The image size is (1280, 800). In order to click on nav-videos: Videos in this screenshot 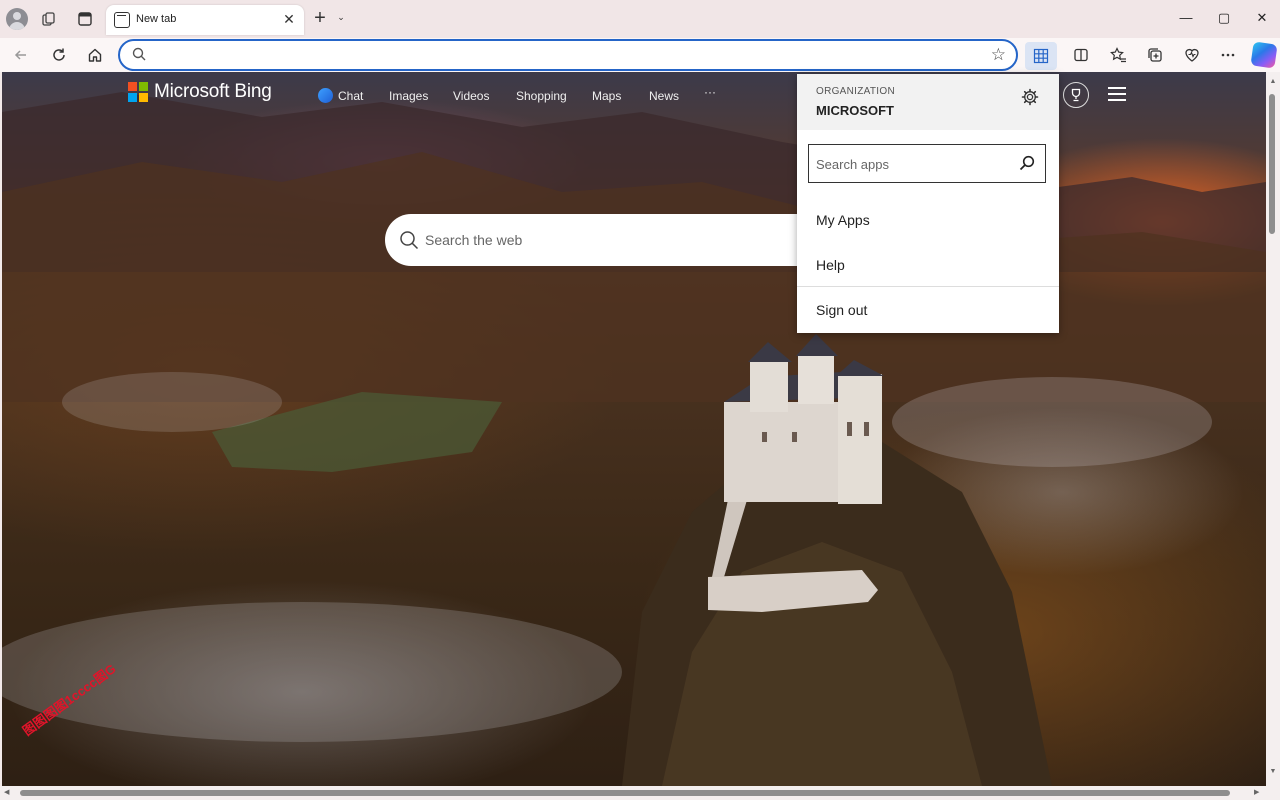, I will do `click(471, 96)`.